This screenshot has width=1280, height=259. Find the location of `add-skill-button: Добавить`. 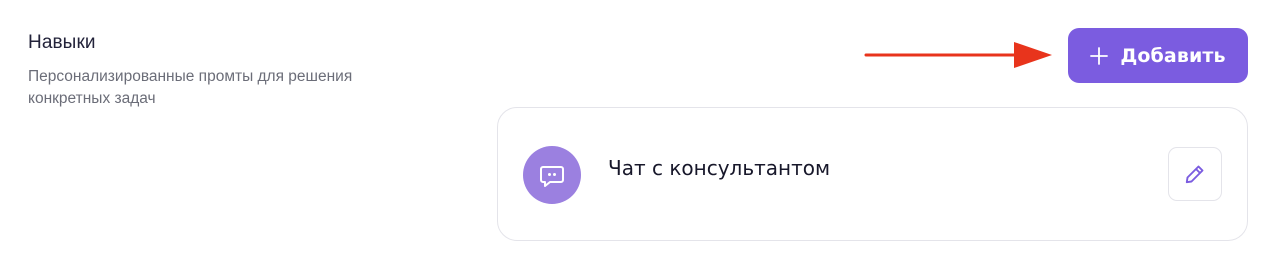

add-skill-button: Добавить is located at coordinates (1158, 55).